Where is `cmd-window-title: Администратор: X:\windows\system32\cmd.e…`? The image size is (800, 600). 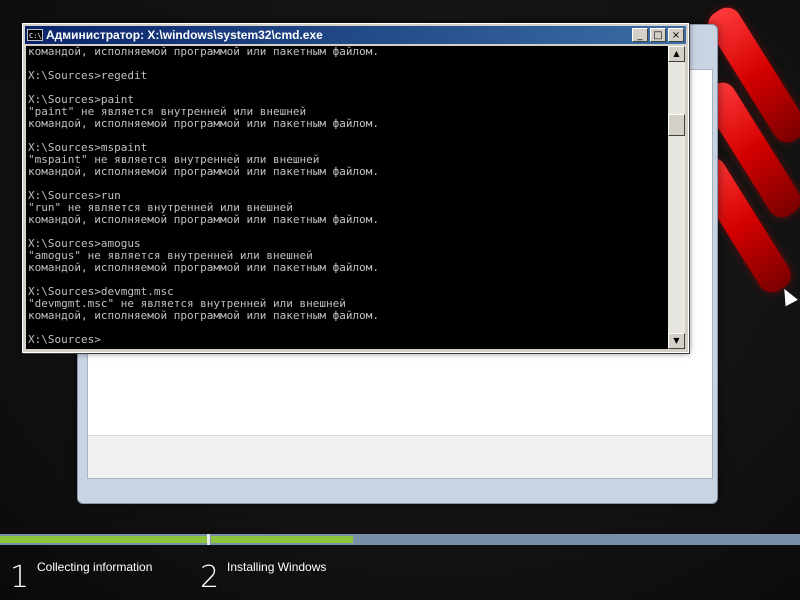
cmd-window-title: Администратор: X:\windows\system32\cmd.e… is located at coordinates (184, 35).